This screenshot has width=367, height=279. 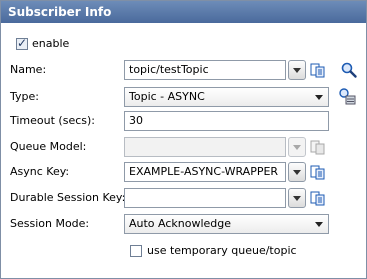 I want to click on name-dropdown-button, so click(x=297, y=70).